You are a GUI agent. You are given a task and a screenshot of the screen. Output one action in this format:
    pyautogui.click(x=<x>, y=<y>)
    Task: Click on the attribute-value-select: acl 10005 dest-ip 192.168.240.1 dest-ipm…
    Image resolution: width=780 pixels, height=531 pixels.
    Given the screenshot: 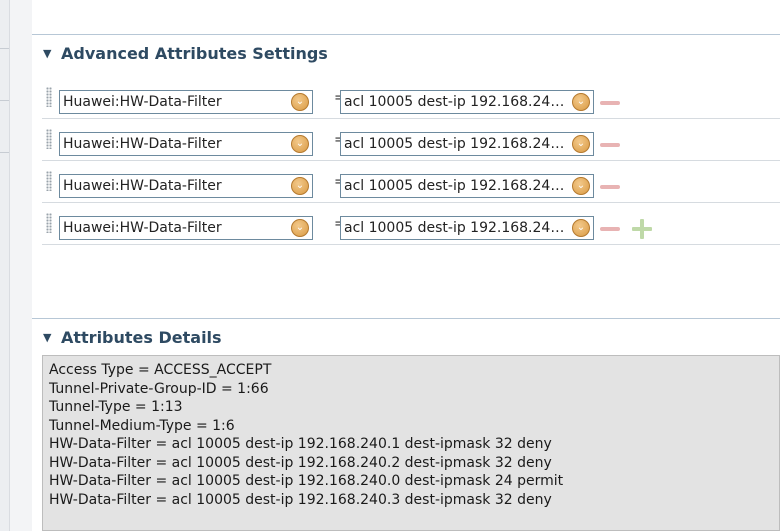 What is the action you would take?
    pyautogui.click(x=467, y=102)
    